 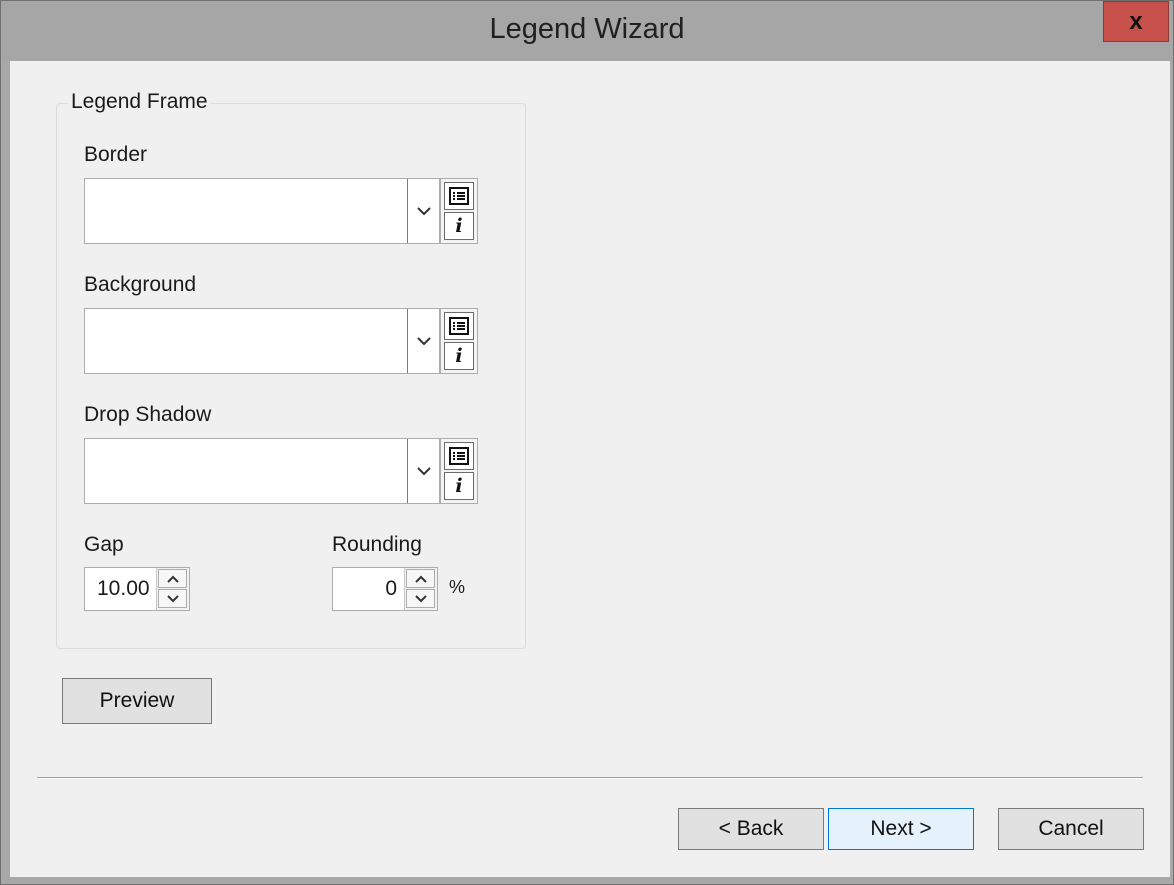 I want to click on title-bar: Legend Wizard x, so click(x=587, y=31).